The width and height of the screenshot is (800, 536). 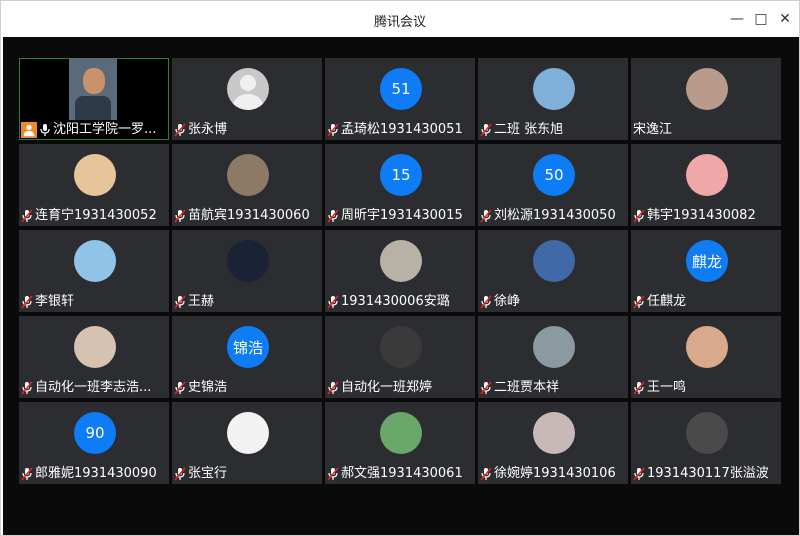 What do you see at coordinates (399, 22) in the screenshot?
I see `window-title: 腾讯会议` at bounding box center [399, 22].